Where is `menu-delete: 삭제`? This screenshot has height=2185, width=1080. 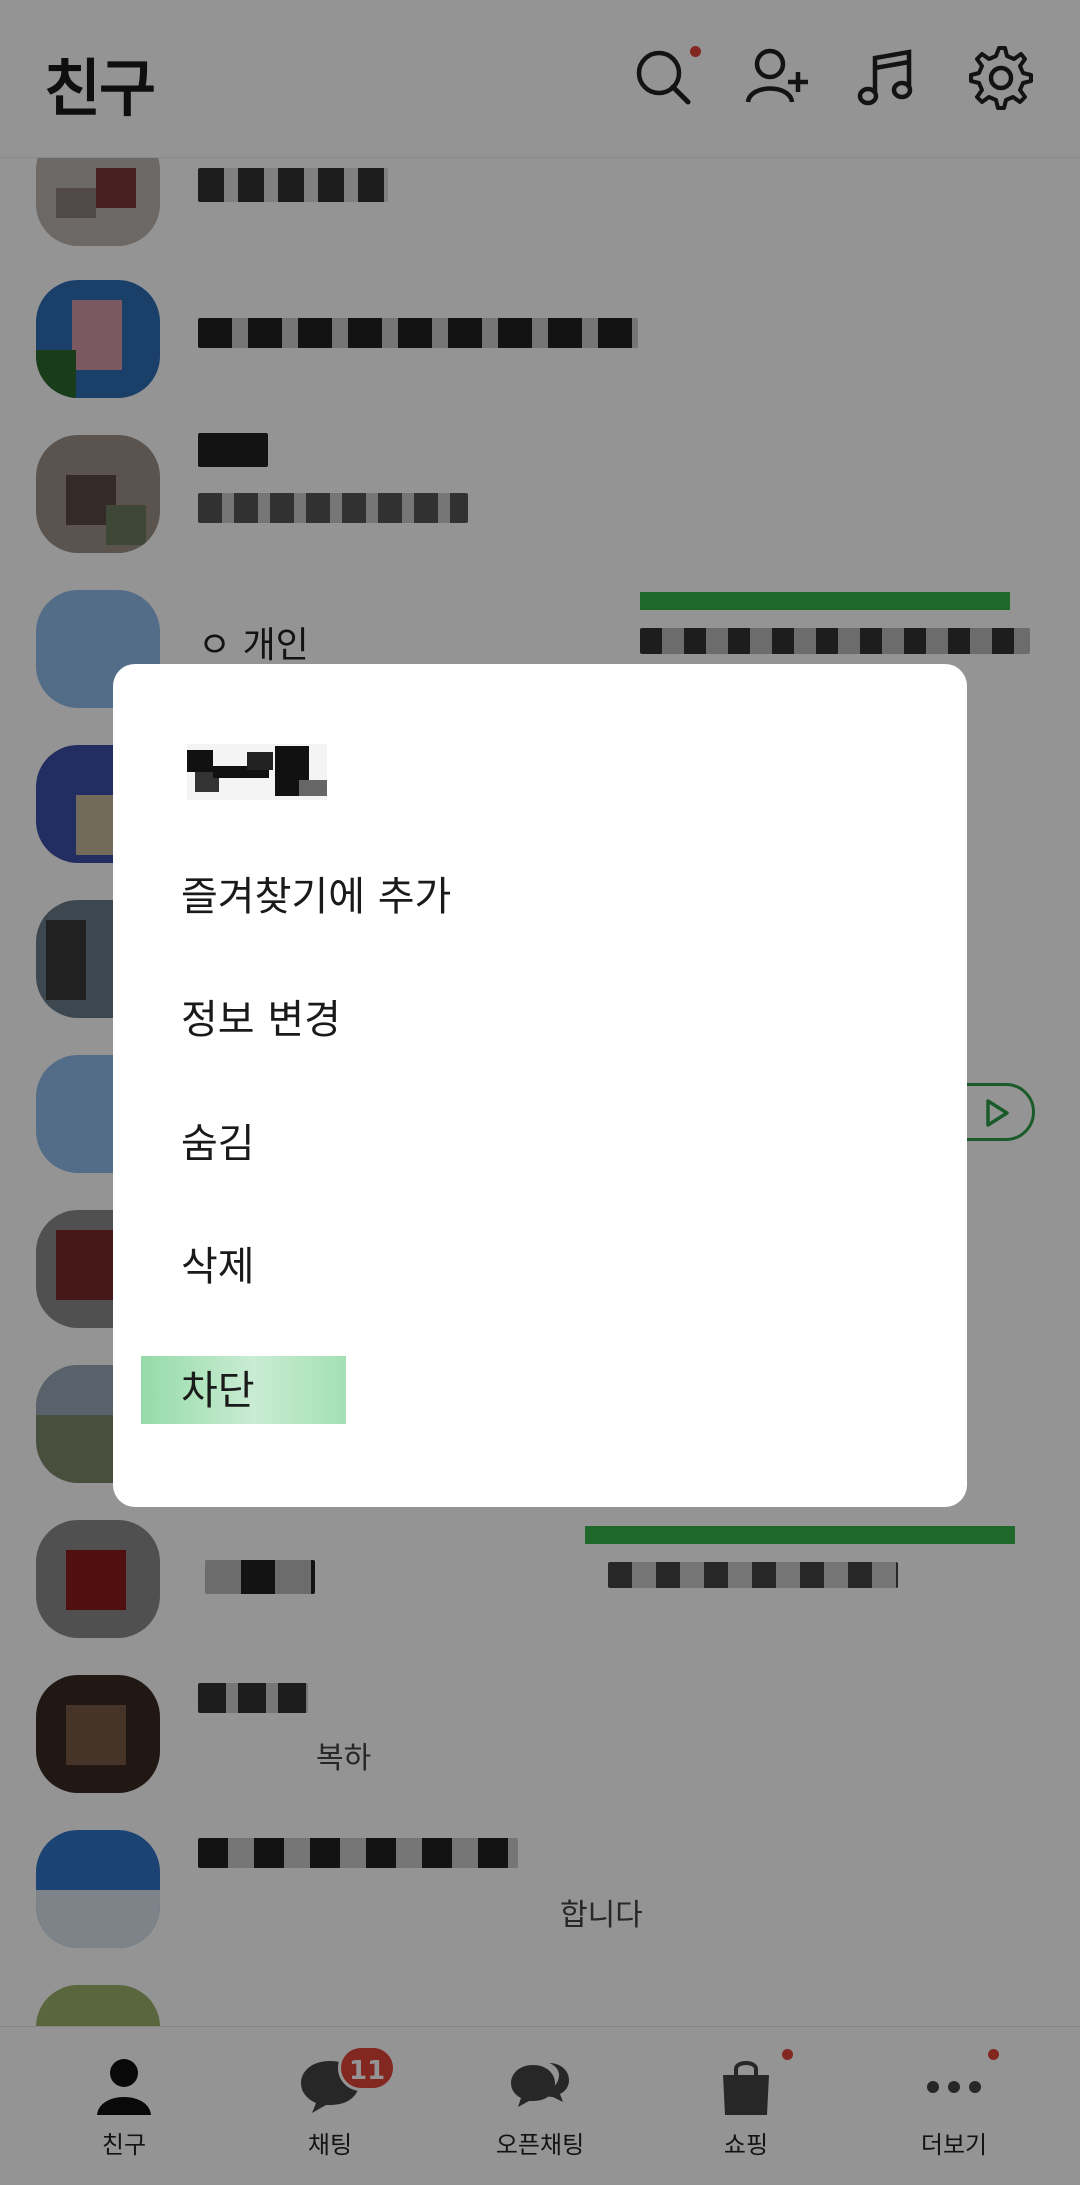 menu-delete: 삭제 is located at coordinates (218, 1263).